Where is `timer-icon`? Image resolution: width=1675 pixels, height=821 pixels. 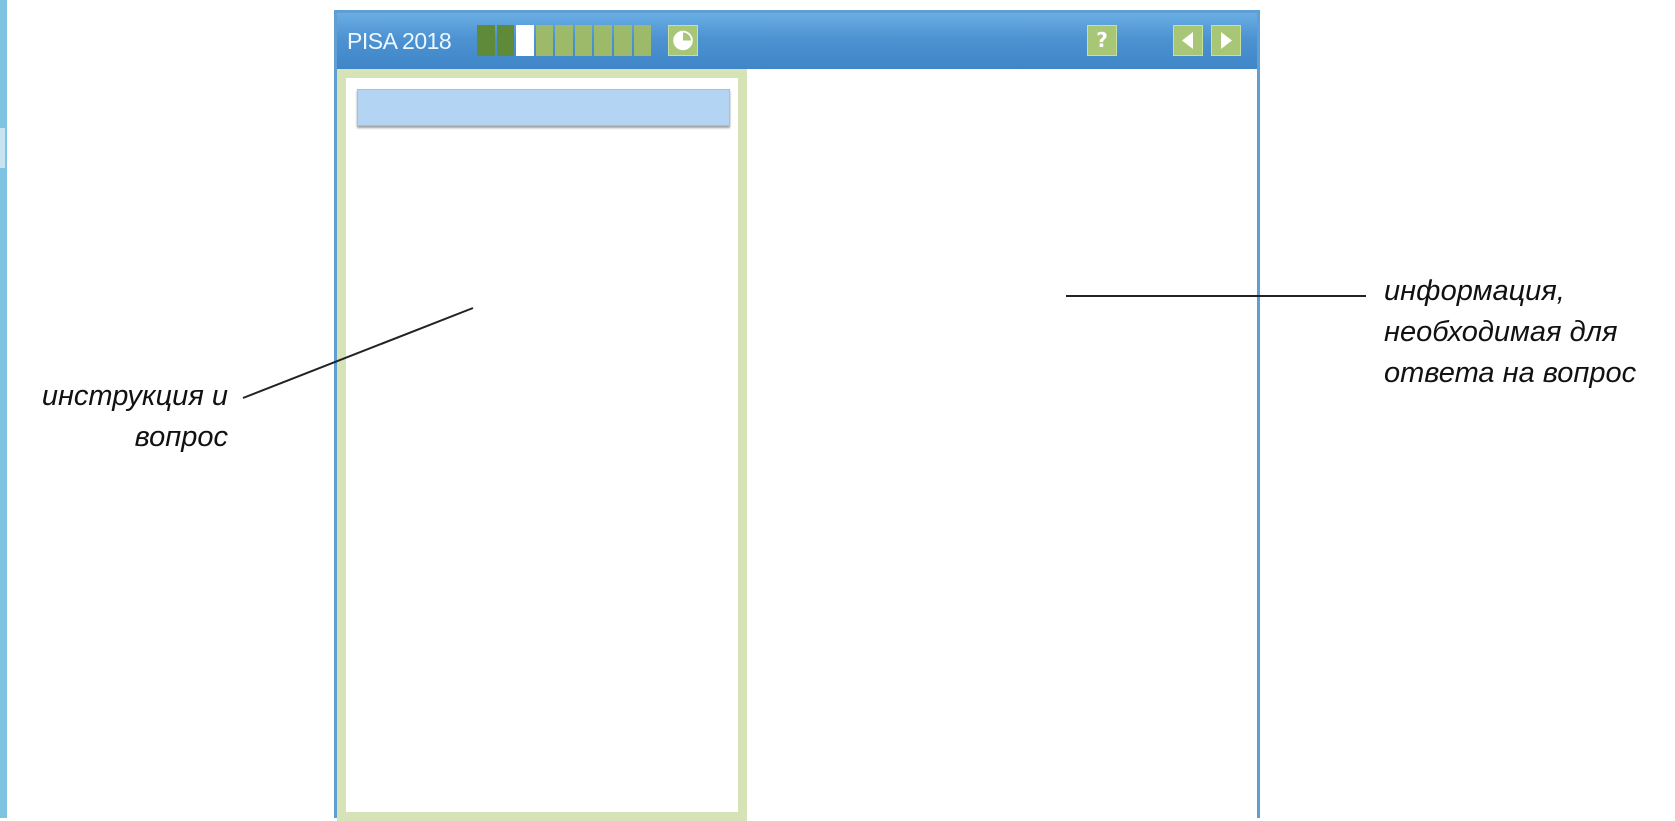
timer-icon is located at coordinates (683, 40).